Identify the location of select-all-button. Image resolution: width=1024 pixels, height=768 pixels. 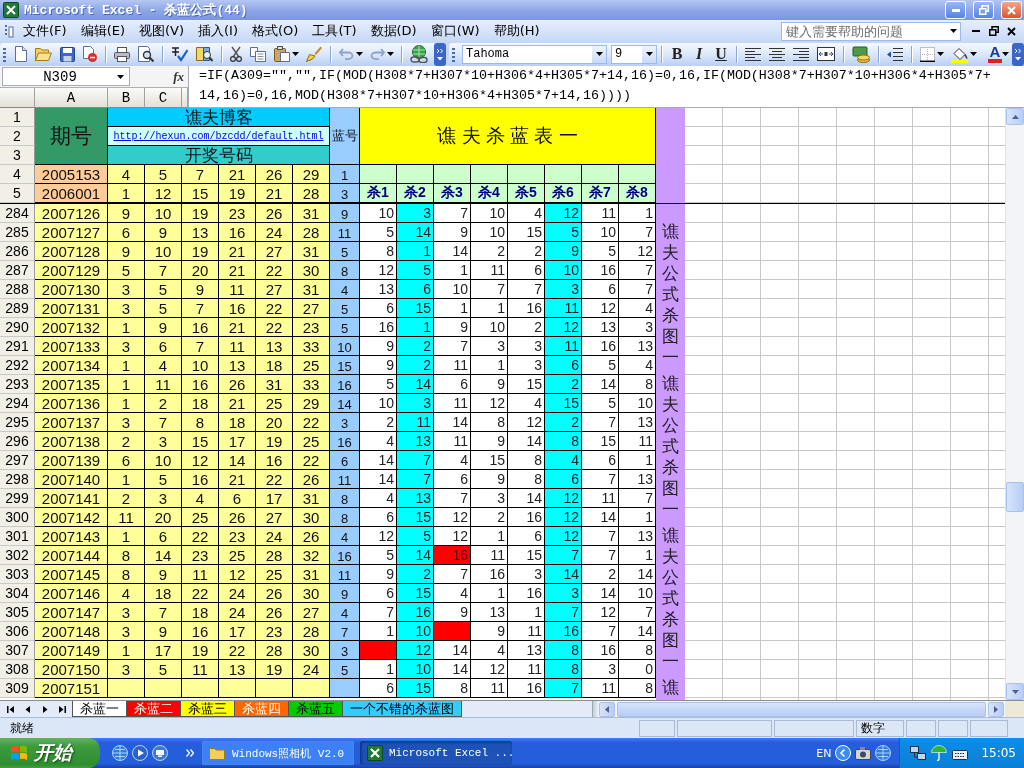
(17, 98).